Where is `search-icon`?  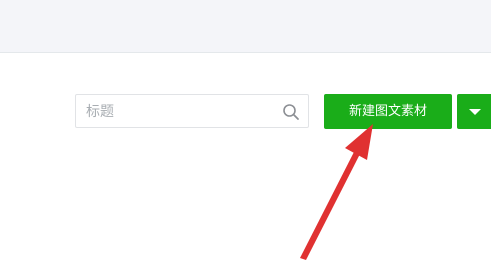
search-icon is located at coordinates (291, 112).